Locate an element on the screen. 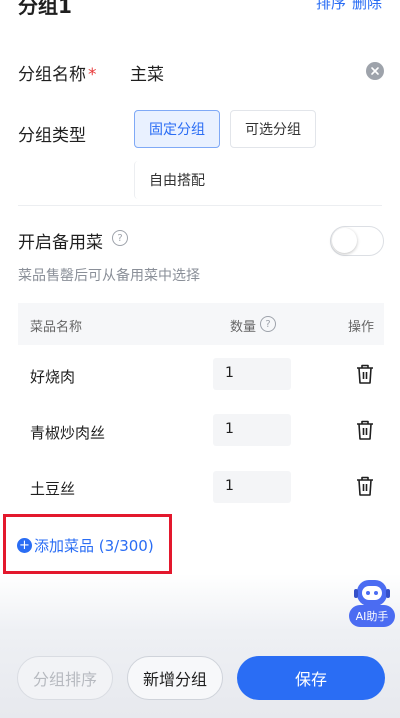 The image size is (400, 718). toggle-knob is located at coordinates (344, 240).